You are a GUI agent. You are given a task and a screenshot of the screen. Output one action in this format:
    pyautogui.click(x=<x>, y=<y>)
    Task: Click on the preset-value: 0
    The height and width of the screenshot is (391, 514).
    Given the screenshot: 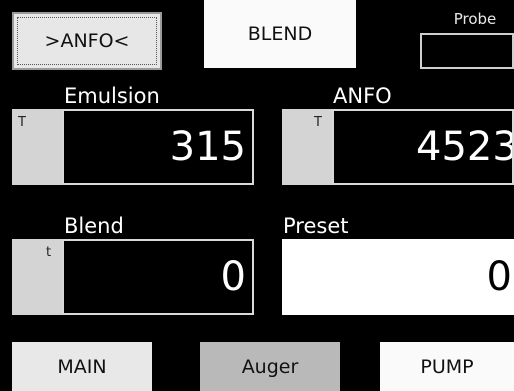 What is the action you would take?
    pyautogui.click(x=499, y=277)
    